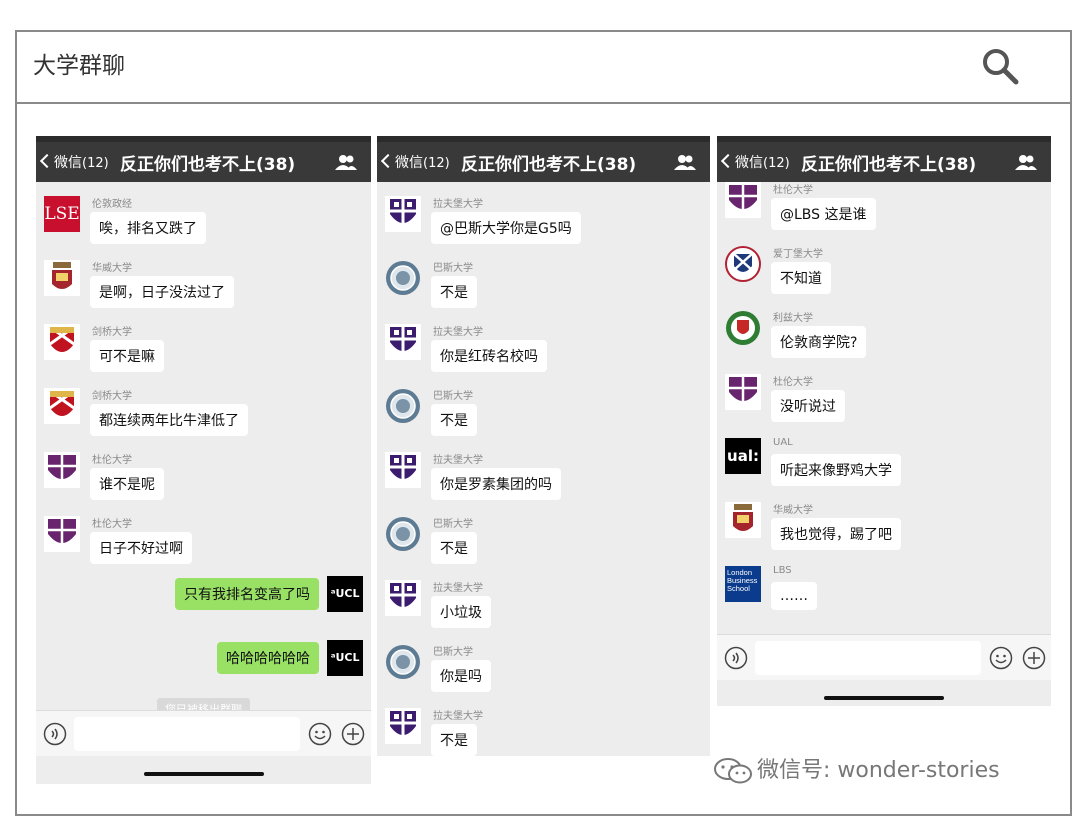 The image size is (1080, 817). Describe the element at coordinates (162, 292) in the screenshot. I see `message-bubble: 是啊，日子没法过了` at that location.